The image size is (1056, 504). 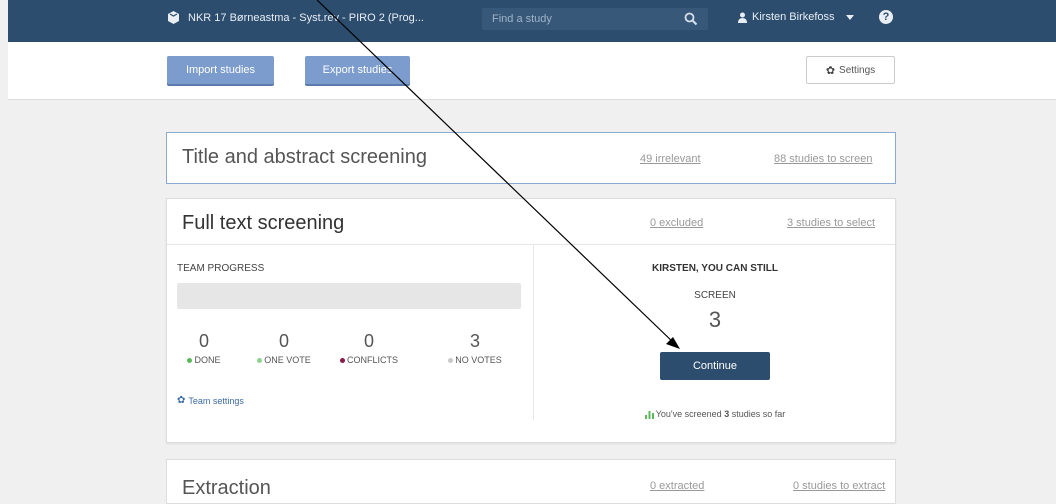 I want to click on user-menu: Kirsten Birkefoss, so click(x=796, y=17).